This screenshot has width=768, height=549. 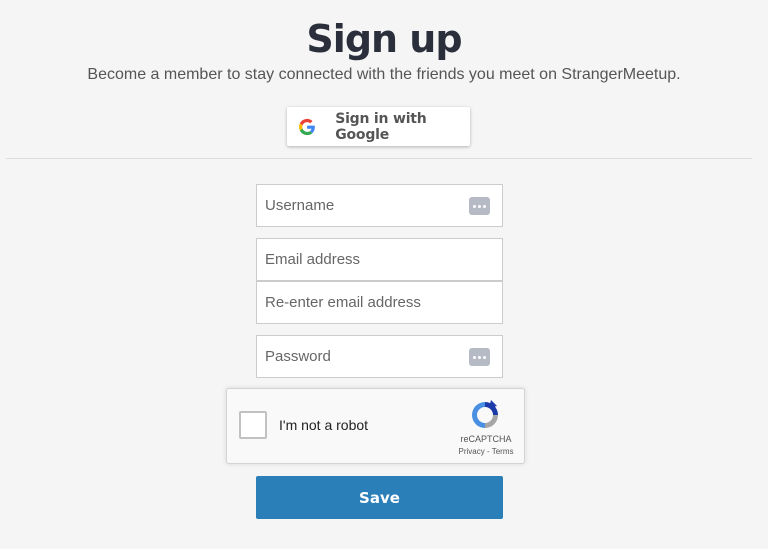 I want to click on google-signin-button: Sign in with Google, so click(x=378, y=126).